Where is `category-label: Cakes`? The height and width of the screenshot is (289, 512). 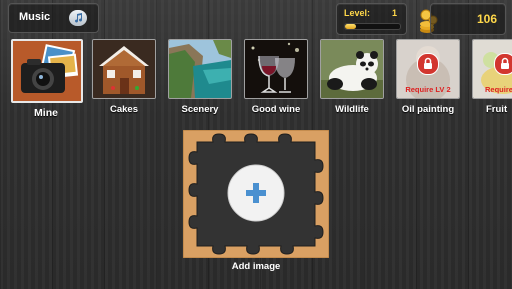
category-label: Cakes is located at coordinates (124, 109).